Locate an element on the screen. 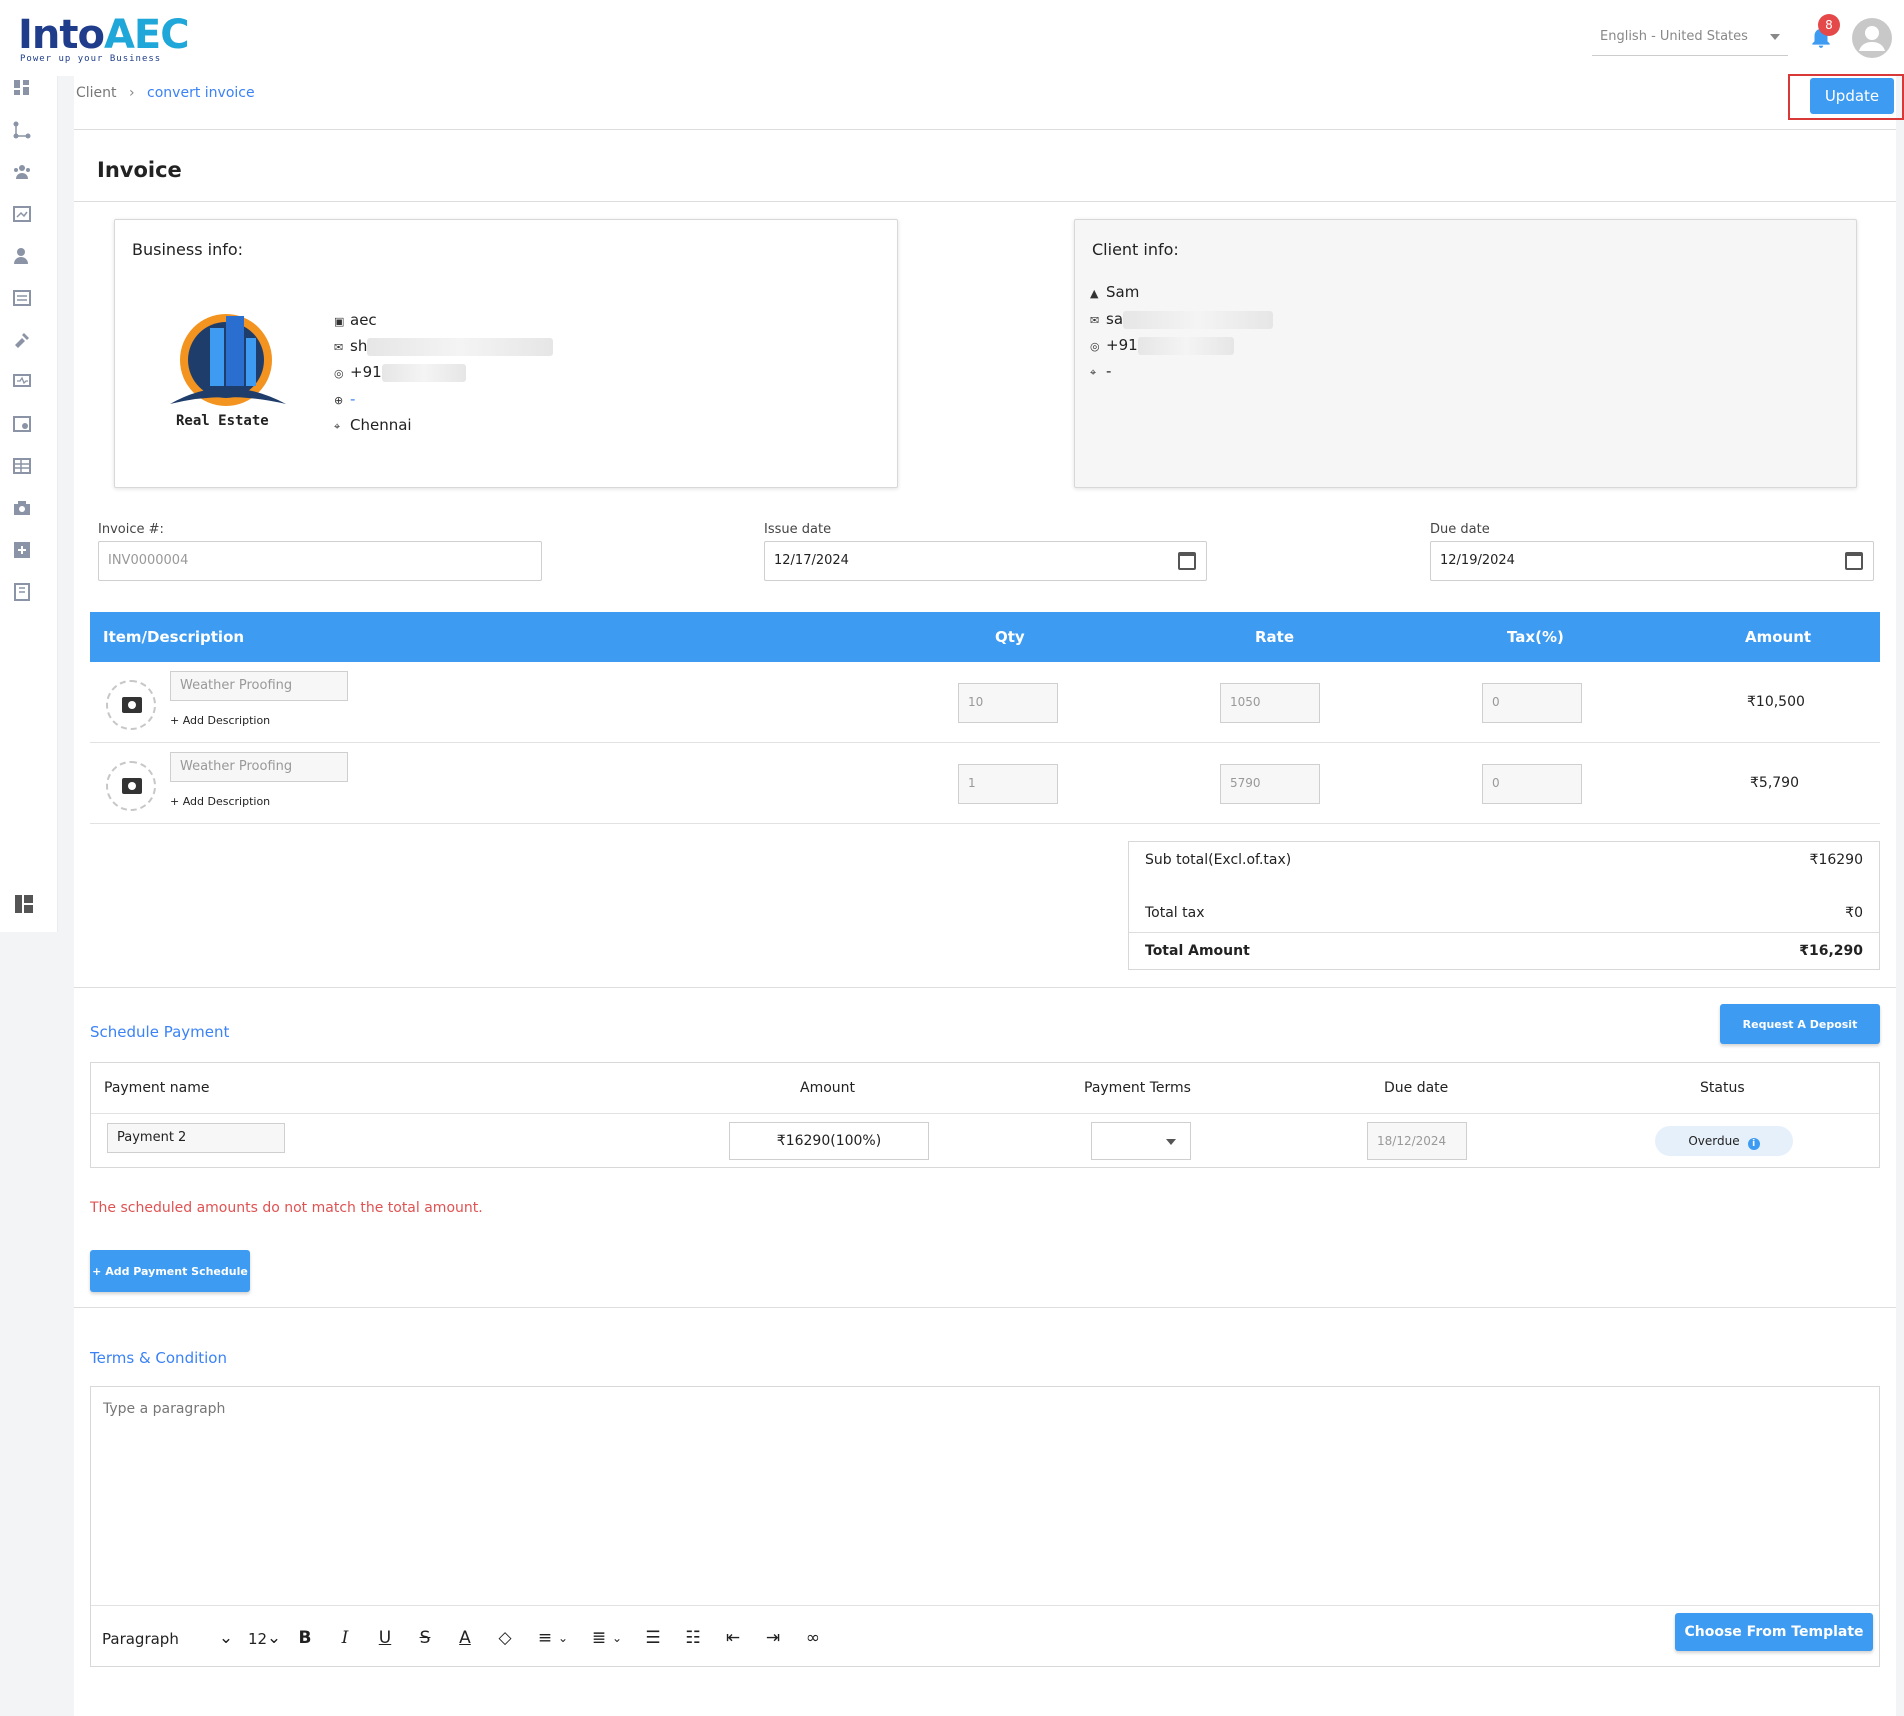 The image size is (1904, 1716). user-icon is located at coordinates (1872, 38).